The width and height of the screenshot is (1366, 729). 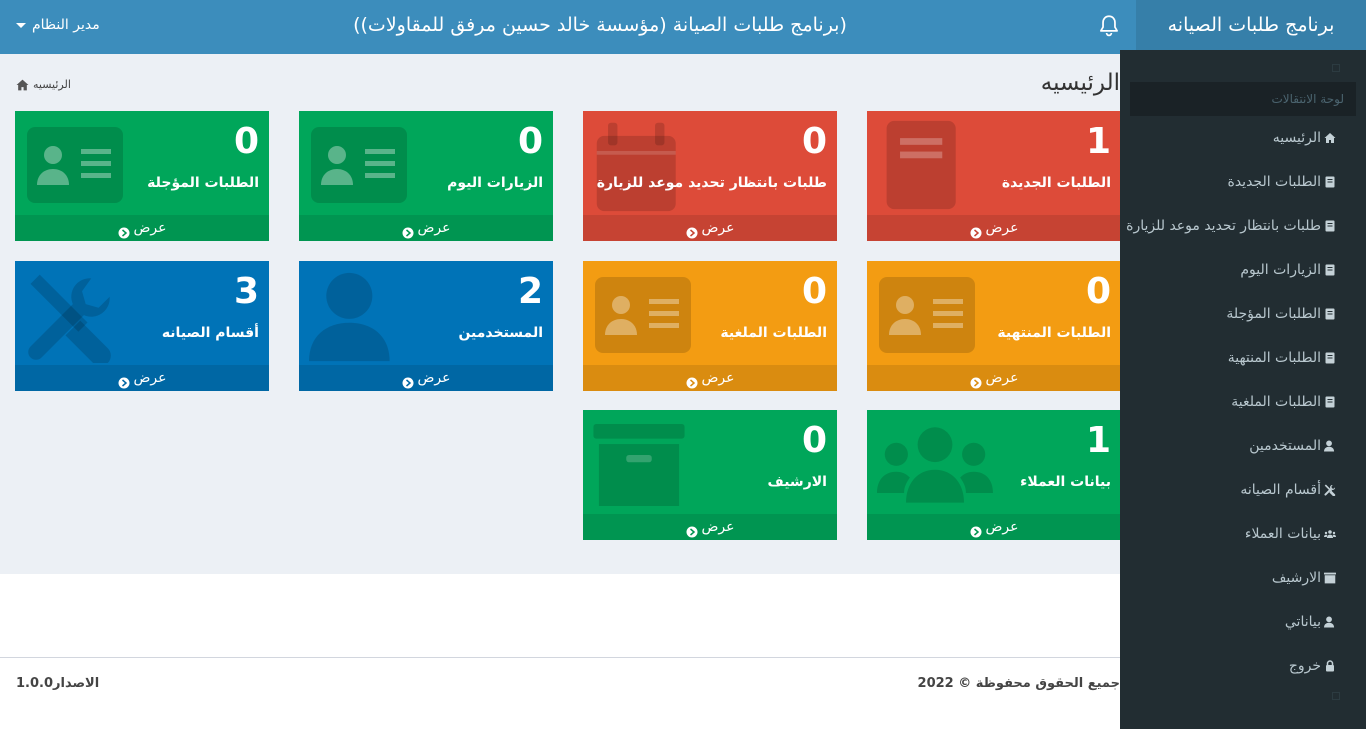 I want to click on sidebar-item: خروج, so click(x=1312, y=666).